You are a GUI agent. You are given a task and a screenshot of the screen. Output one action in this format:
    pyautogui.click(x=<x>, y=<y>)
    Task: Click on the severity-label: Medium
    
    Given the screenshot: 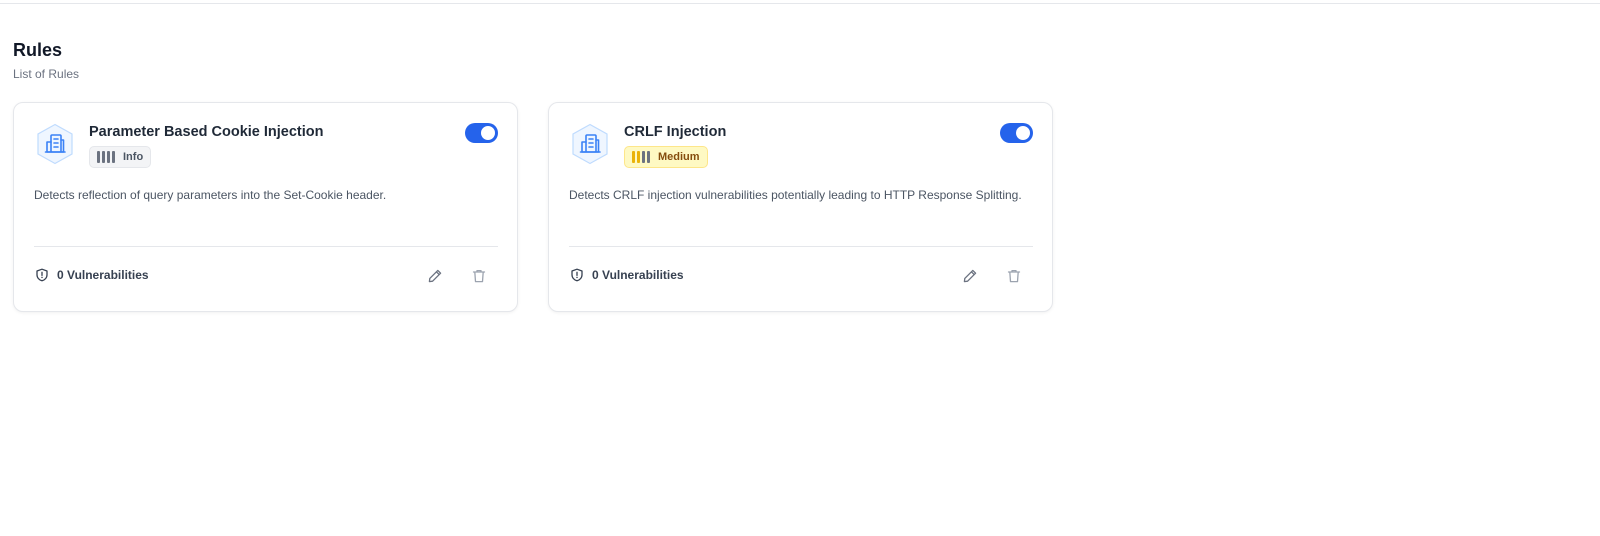 What is the action you would take?
    pyautogui.click(x=679, y=157)
    